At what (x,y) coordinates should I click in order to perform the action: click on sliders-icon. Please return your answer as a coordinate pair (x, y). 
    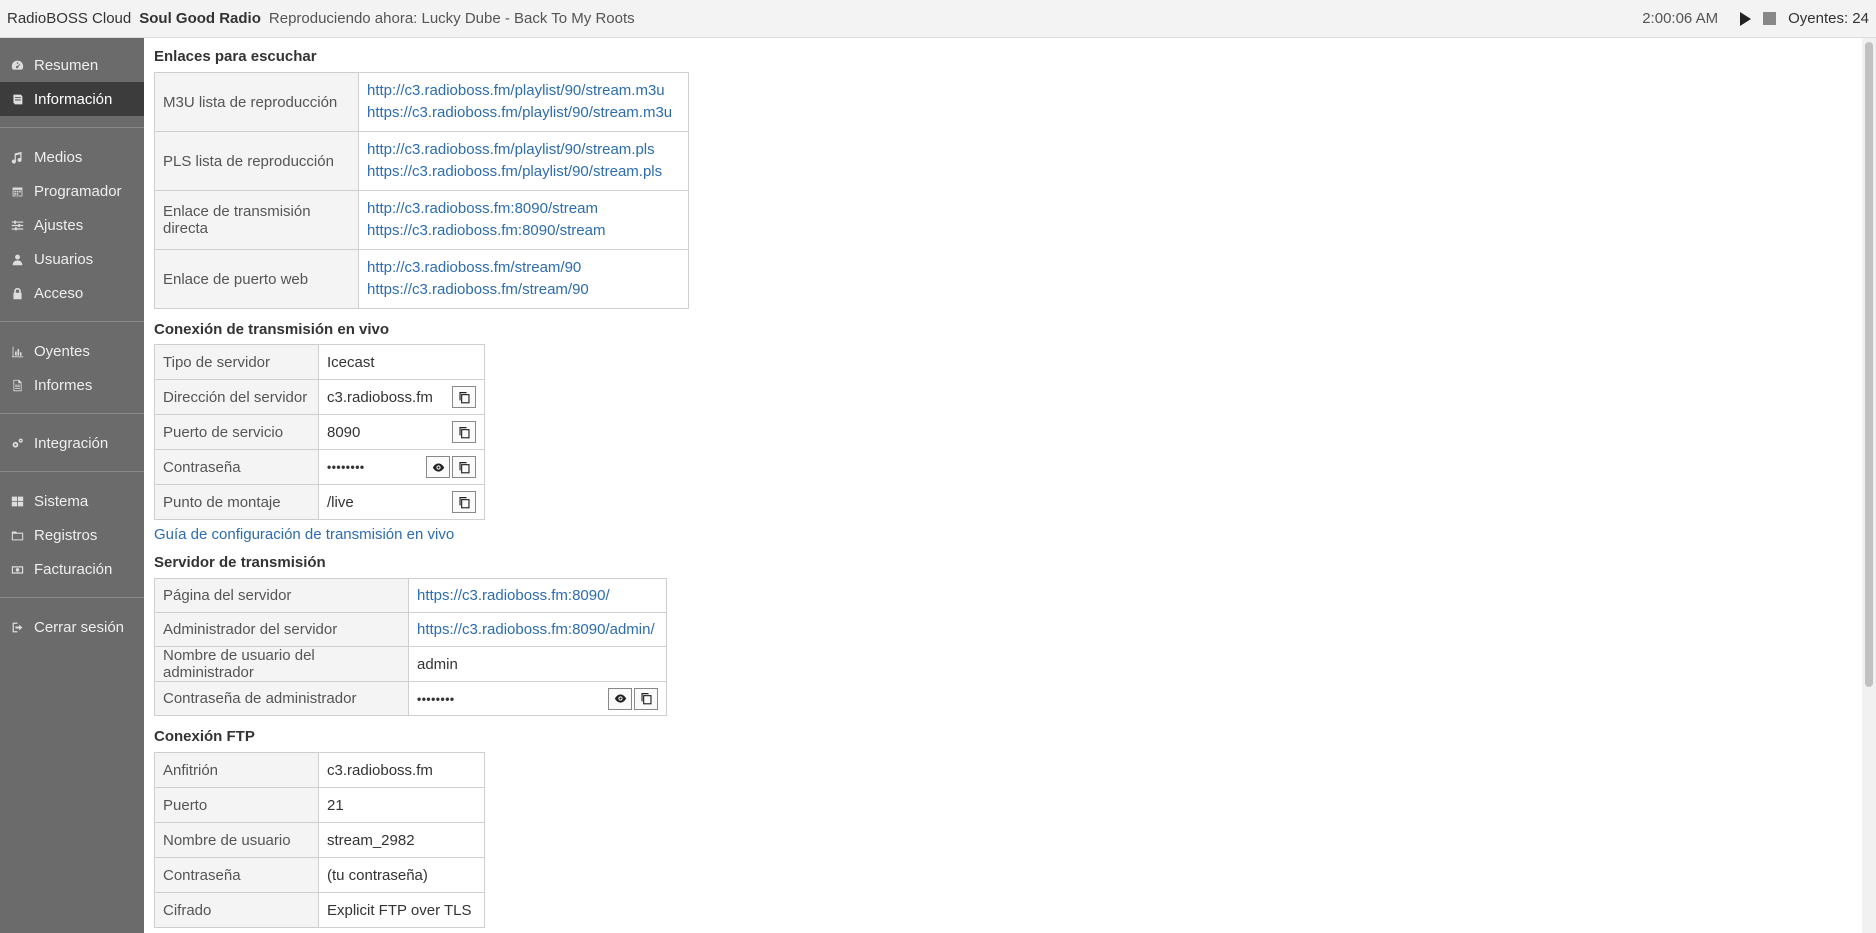
    Looking at the image, I should click on (17, 225).